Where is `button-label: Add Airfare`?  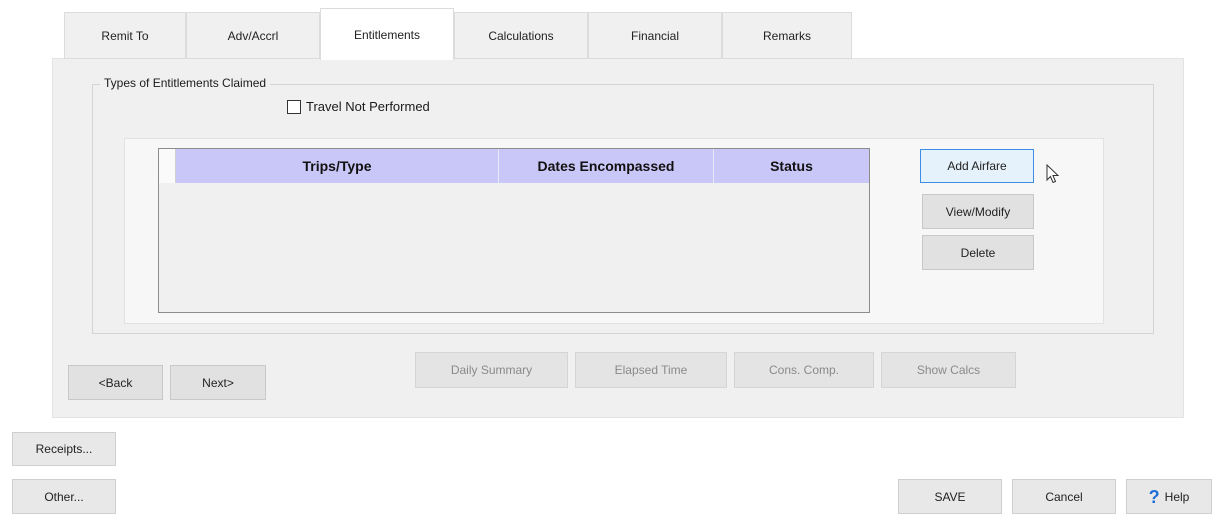
button-label: Add Airfare is located at coordinates (977, 166).